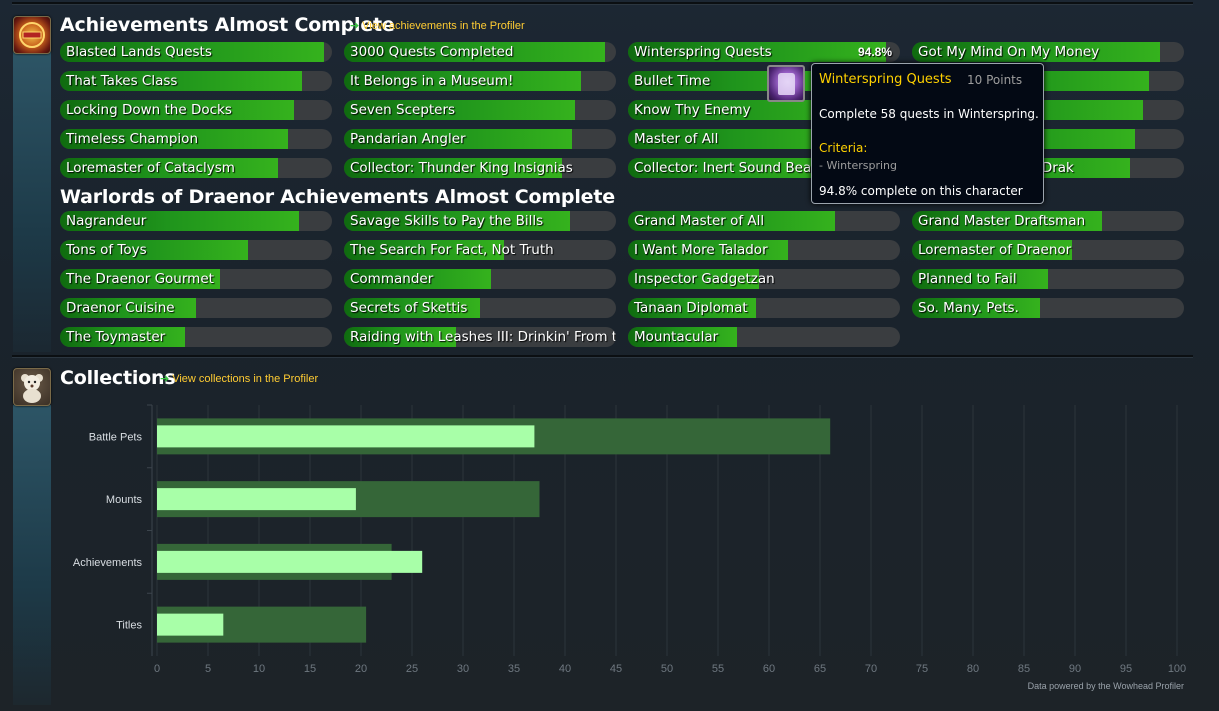 Image resolution: width=1219 pixels, height=711 pixels. I want to click on achievement-name: Tons of Toys, so click(106, 250).